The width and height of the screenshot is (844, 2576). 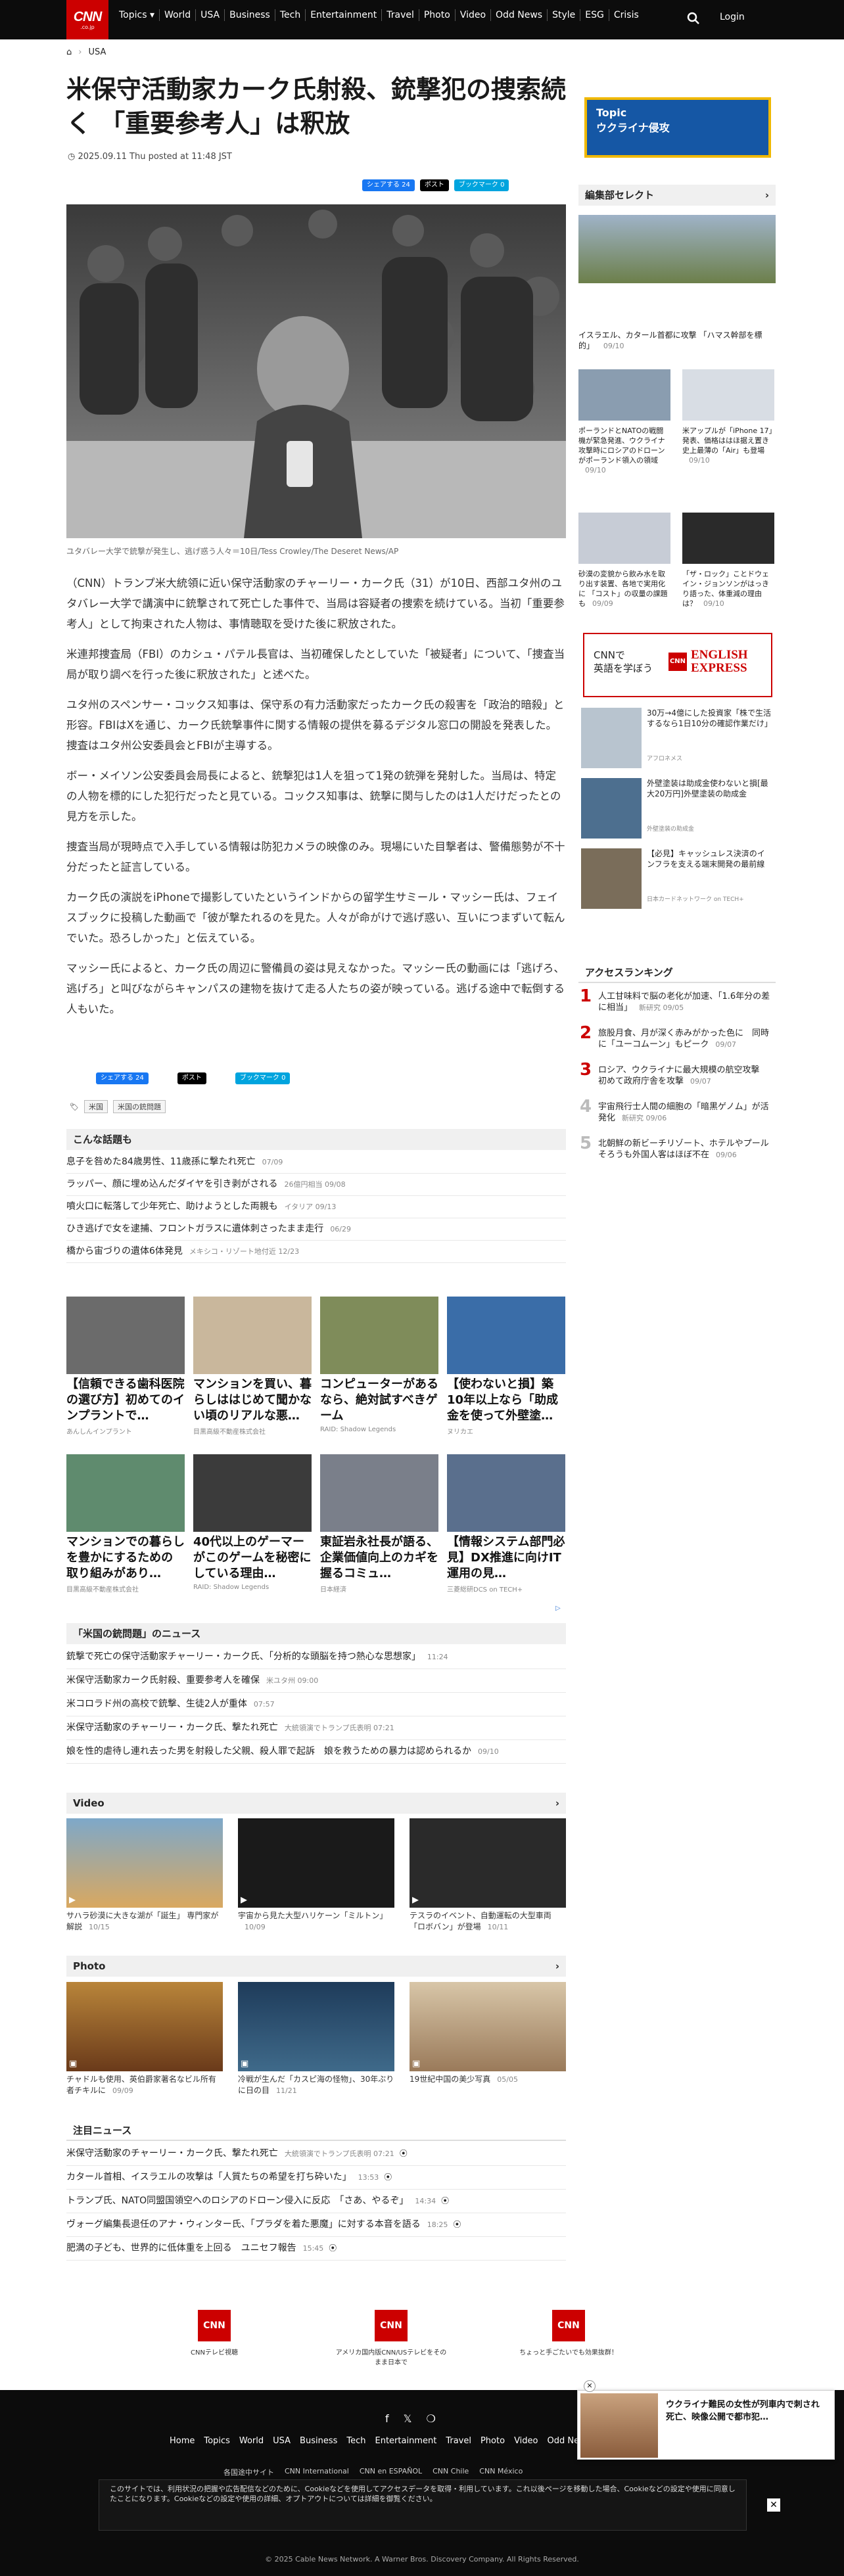 What do you see at coordinates (191, 1078) in the screenshot?
I see `x-post-button-bottom: ポスト` at bounding box center [191, 1078].